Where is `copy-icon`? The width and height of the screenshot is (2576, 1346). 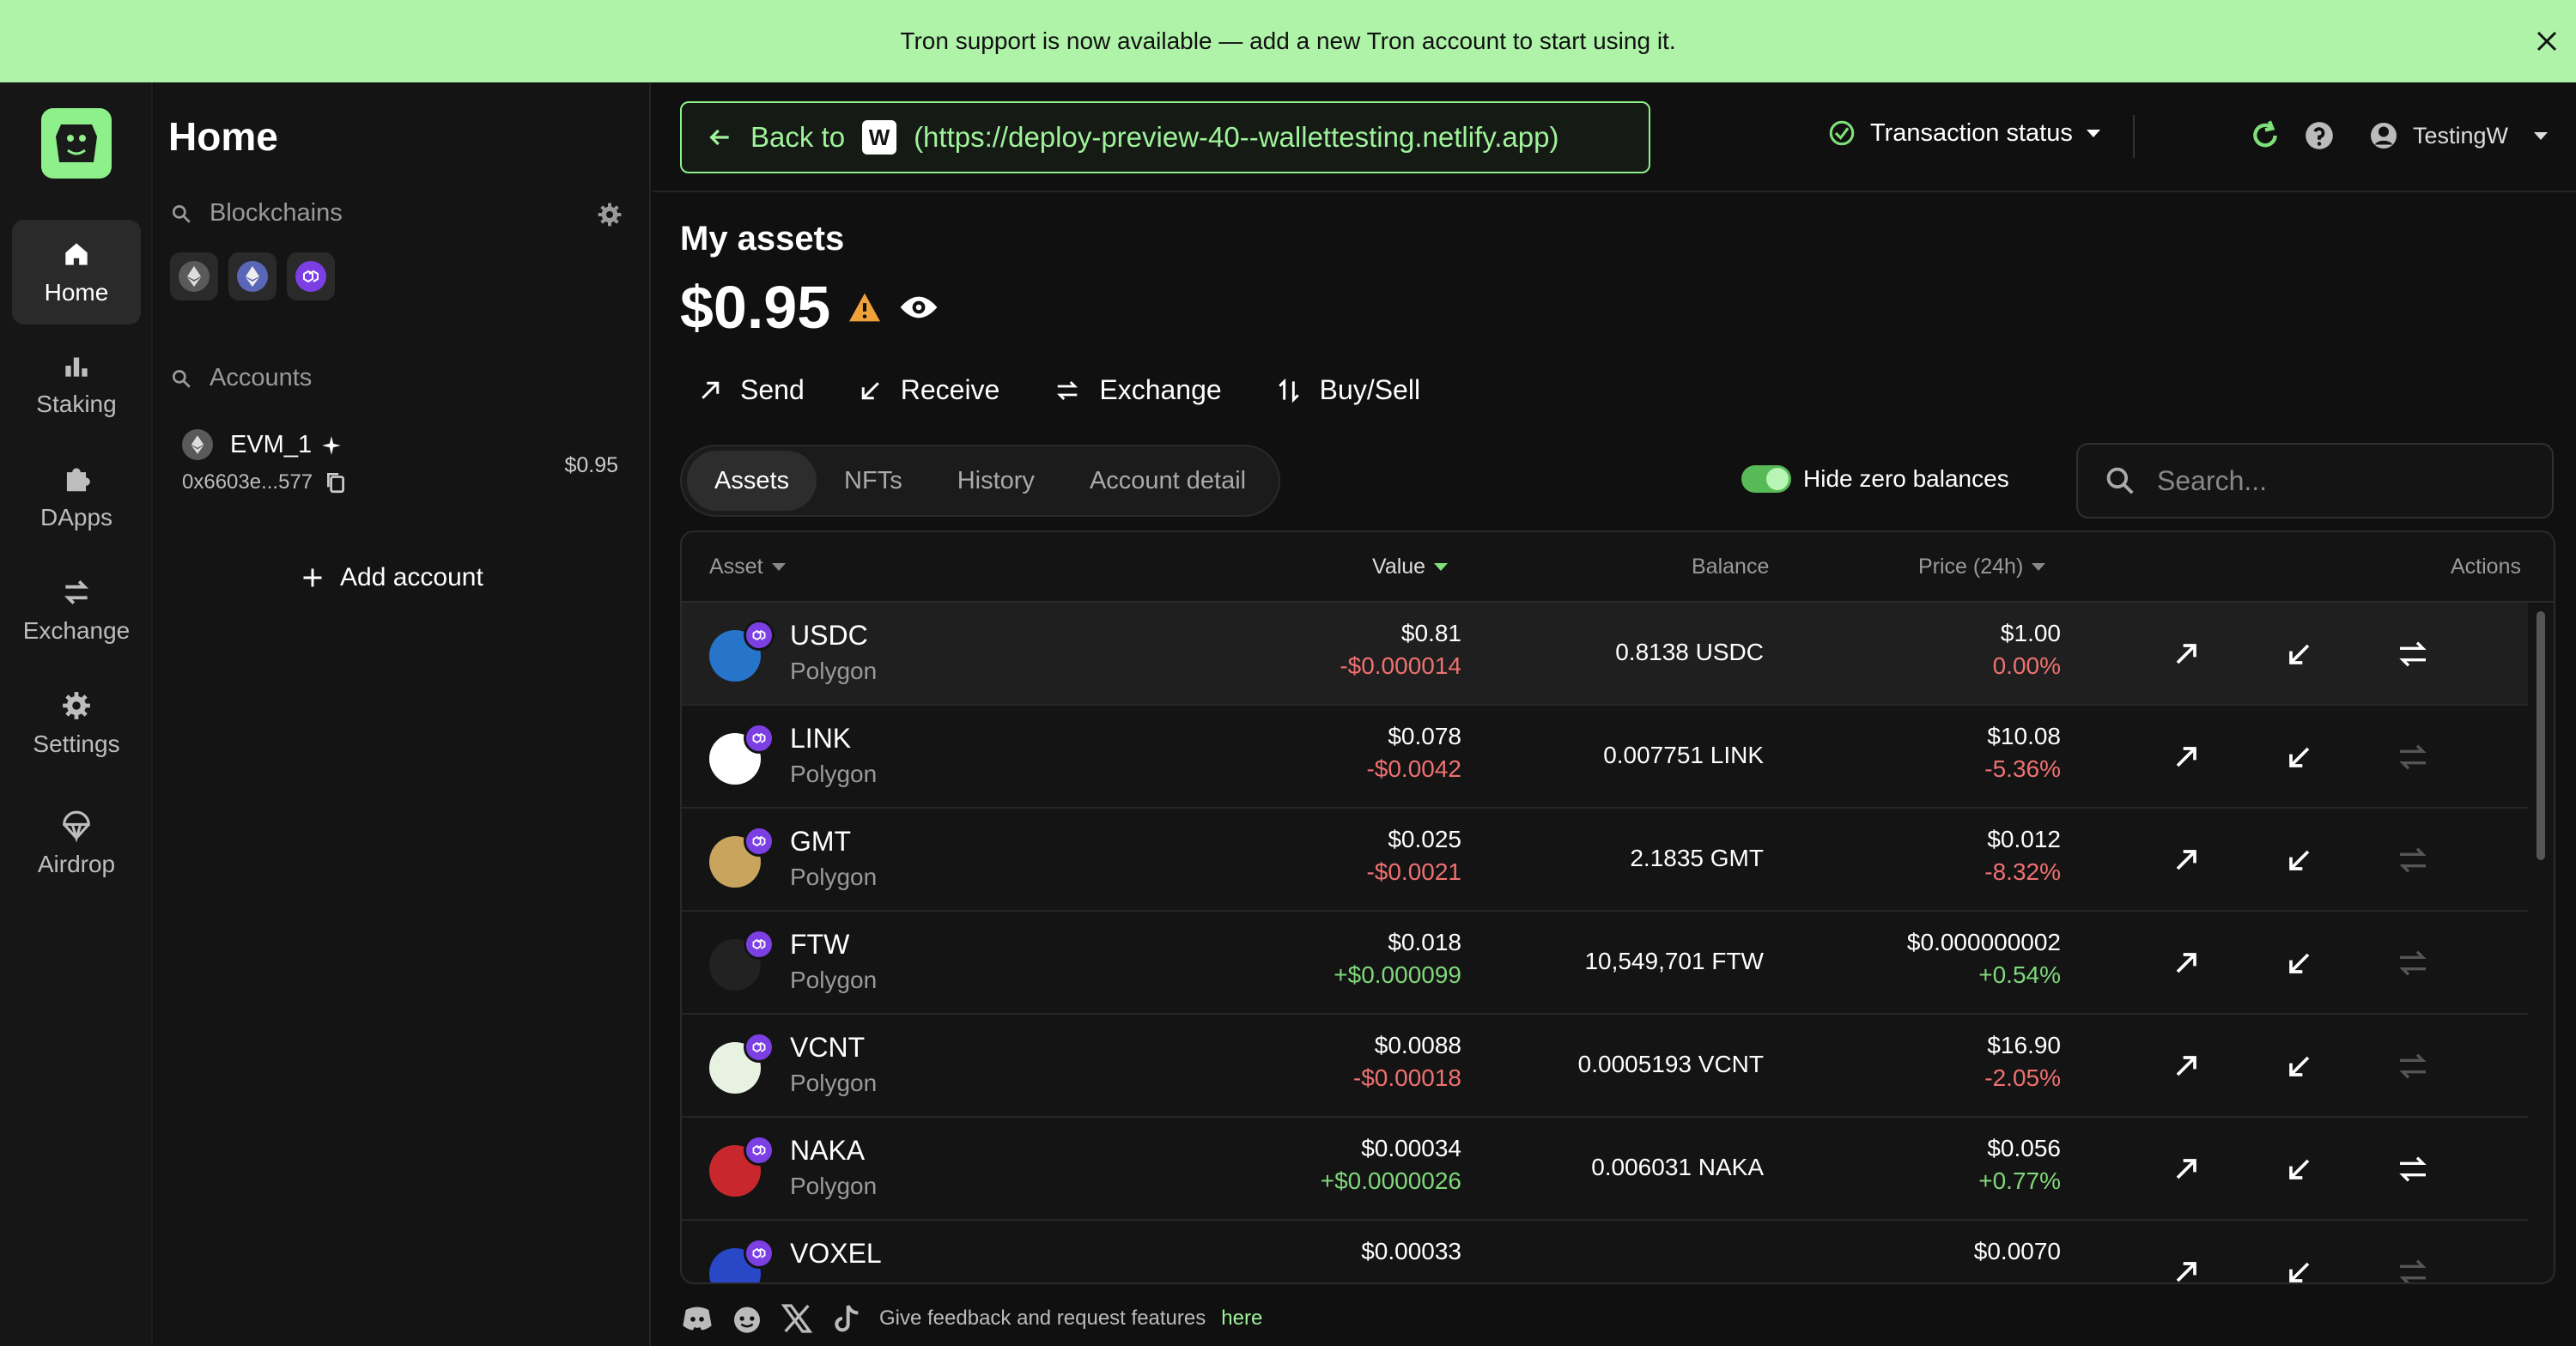
copy-icon is located at coordinates (336, 482).